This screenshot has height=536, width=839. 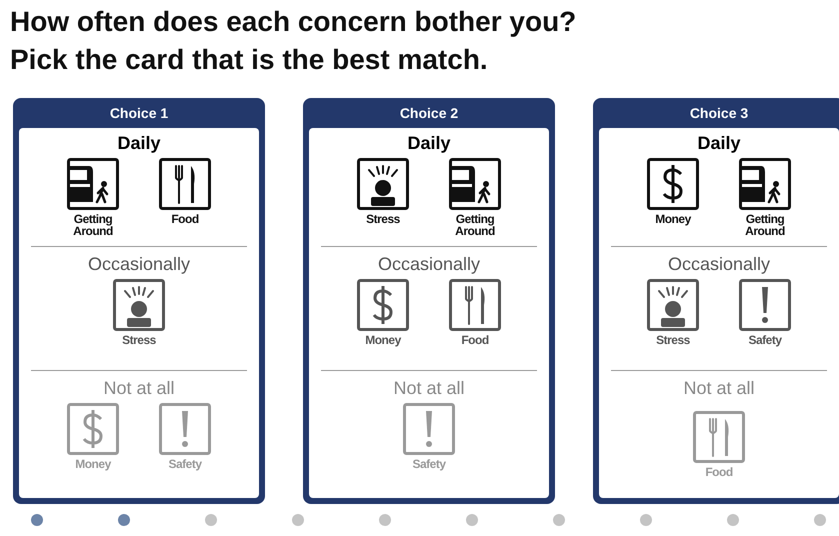 What do you see at coordinates (139, 113) in the screenshot?
I see `card-title: Choice 1` at bounding box center [139, 113].